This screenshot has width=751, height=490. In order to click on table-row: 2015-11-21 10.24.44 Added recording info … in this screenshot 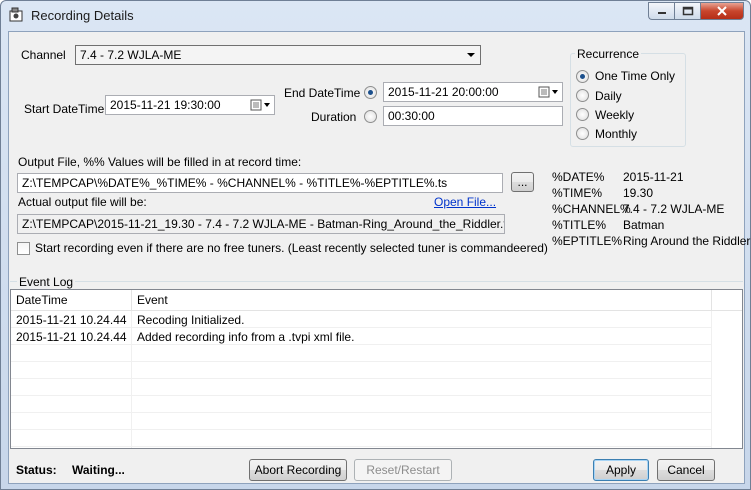, I will do `click(361, 336)`.